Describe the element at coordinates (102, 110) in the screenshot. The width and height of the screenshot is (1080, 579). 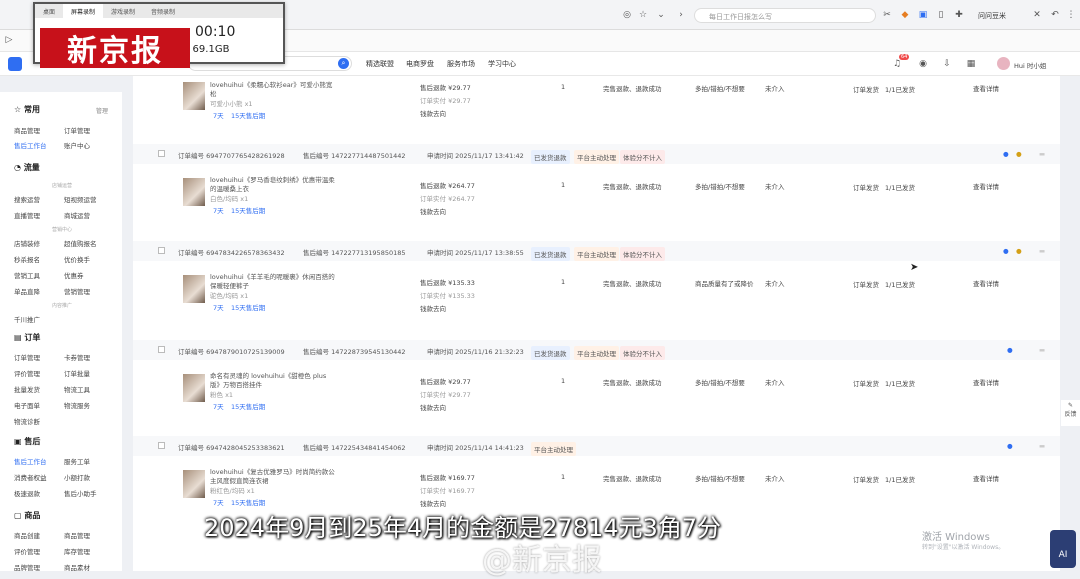
I see `sidebar-manage-link: 管理` at that location.